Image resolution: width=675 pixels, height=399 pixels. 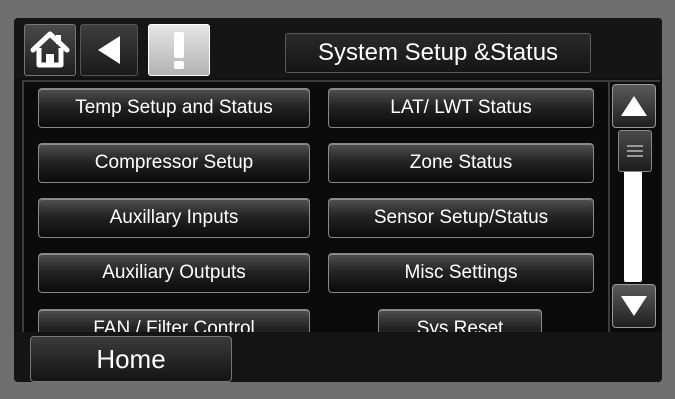 What do you see at coordinates (460, 320) in the screenshot?
I see `sys-reset-button: Sys Reset` at bounding box center [460, 320].